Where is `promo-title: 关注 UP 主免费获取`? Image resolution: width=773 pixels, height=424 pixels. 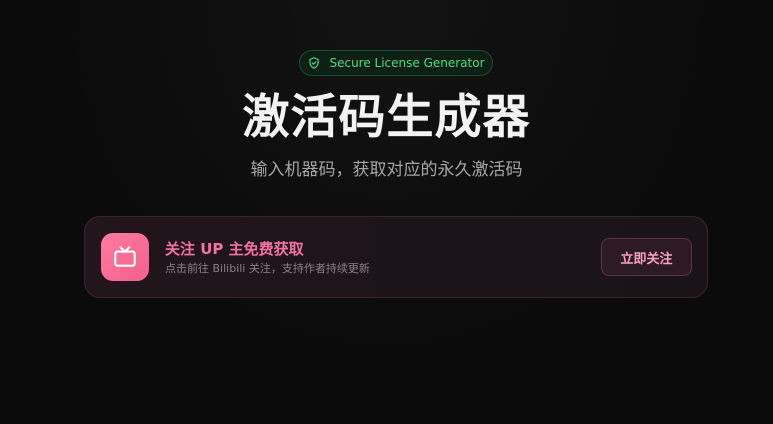 promo-title: 关注 UP 主免费获取 is located at coordinates (234, 249).